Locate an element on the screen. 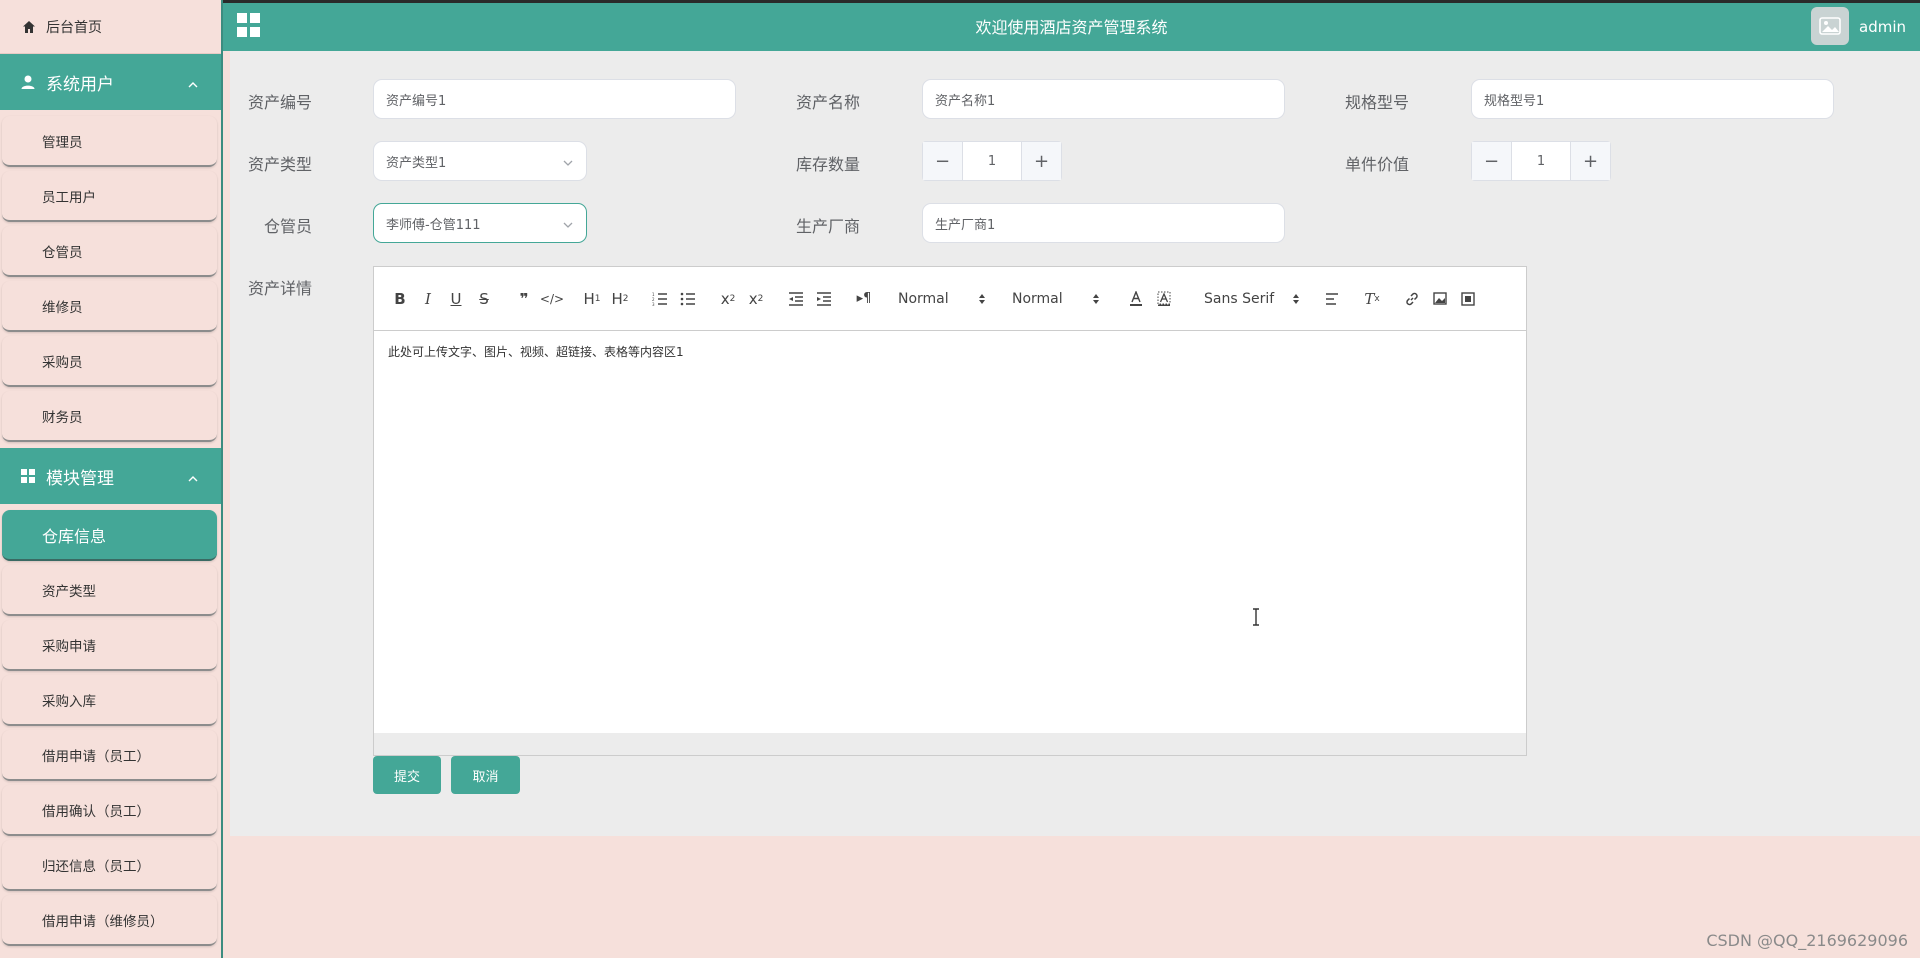 Image resolution: width=1920 pixels, height=958 pixels. keeper-label: 仓管员 is located at coordinates (287, 226).